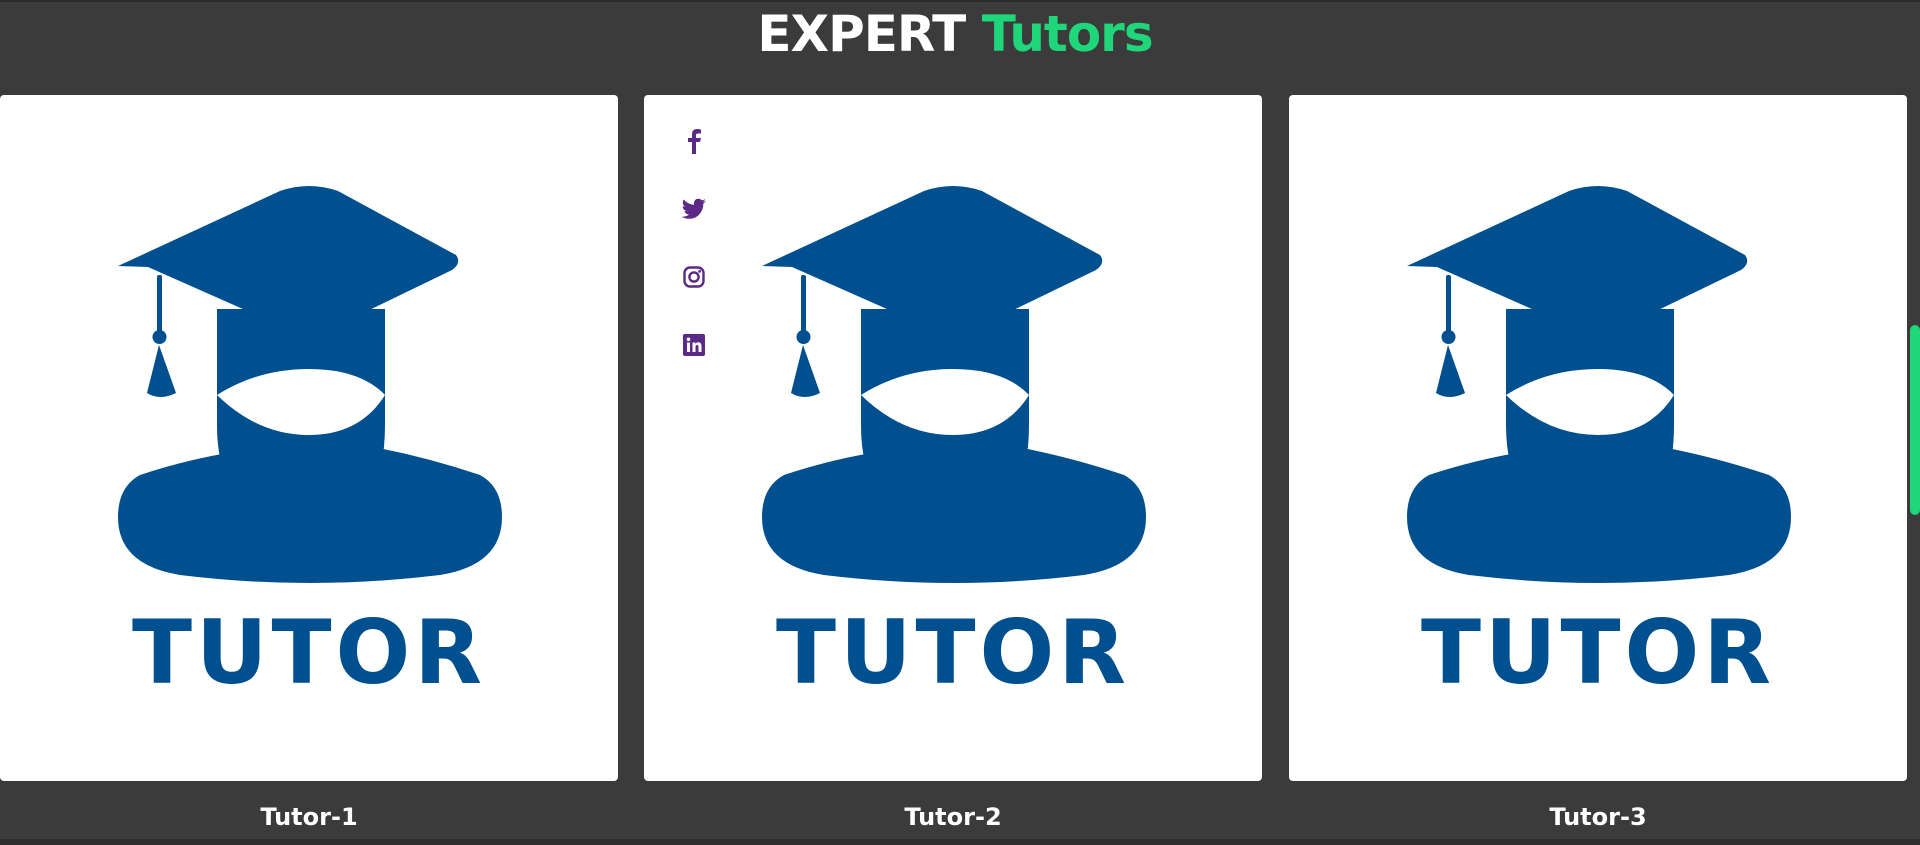 This screenshot has height=845, width=1920. I want to click on scrollbar-thumb, so click(1915, 420).